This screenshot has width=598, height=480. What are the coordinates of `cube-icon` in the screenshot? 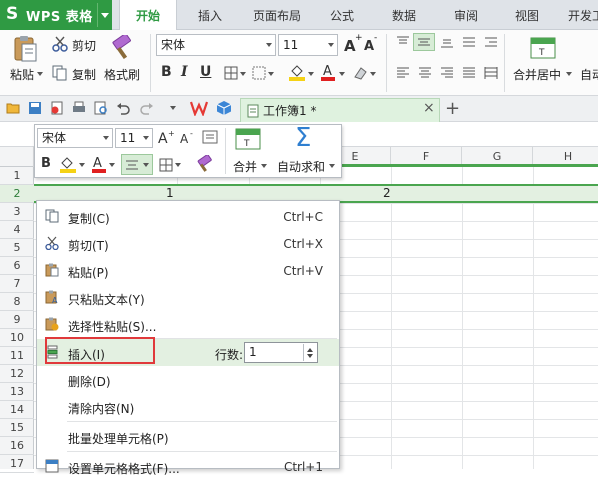 It's located at (224, 108).